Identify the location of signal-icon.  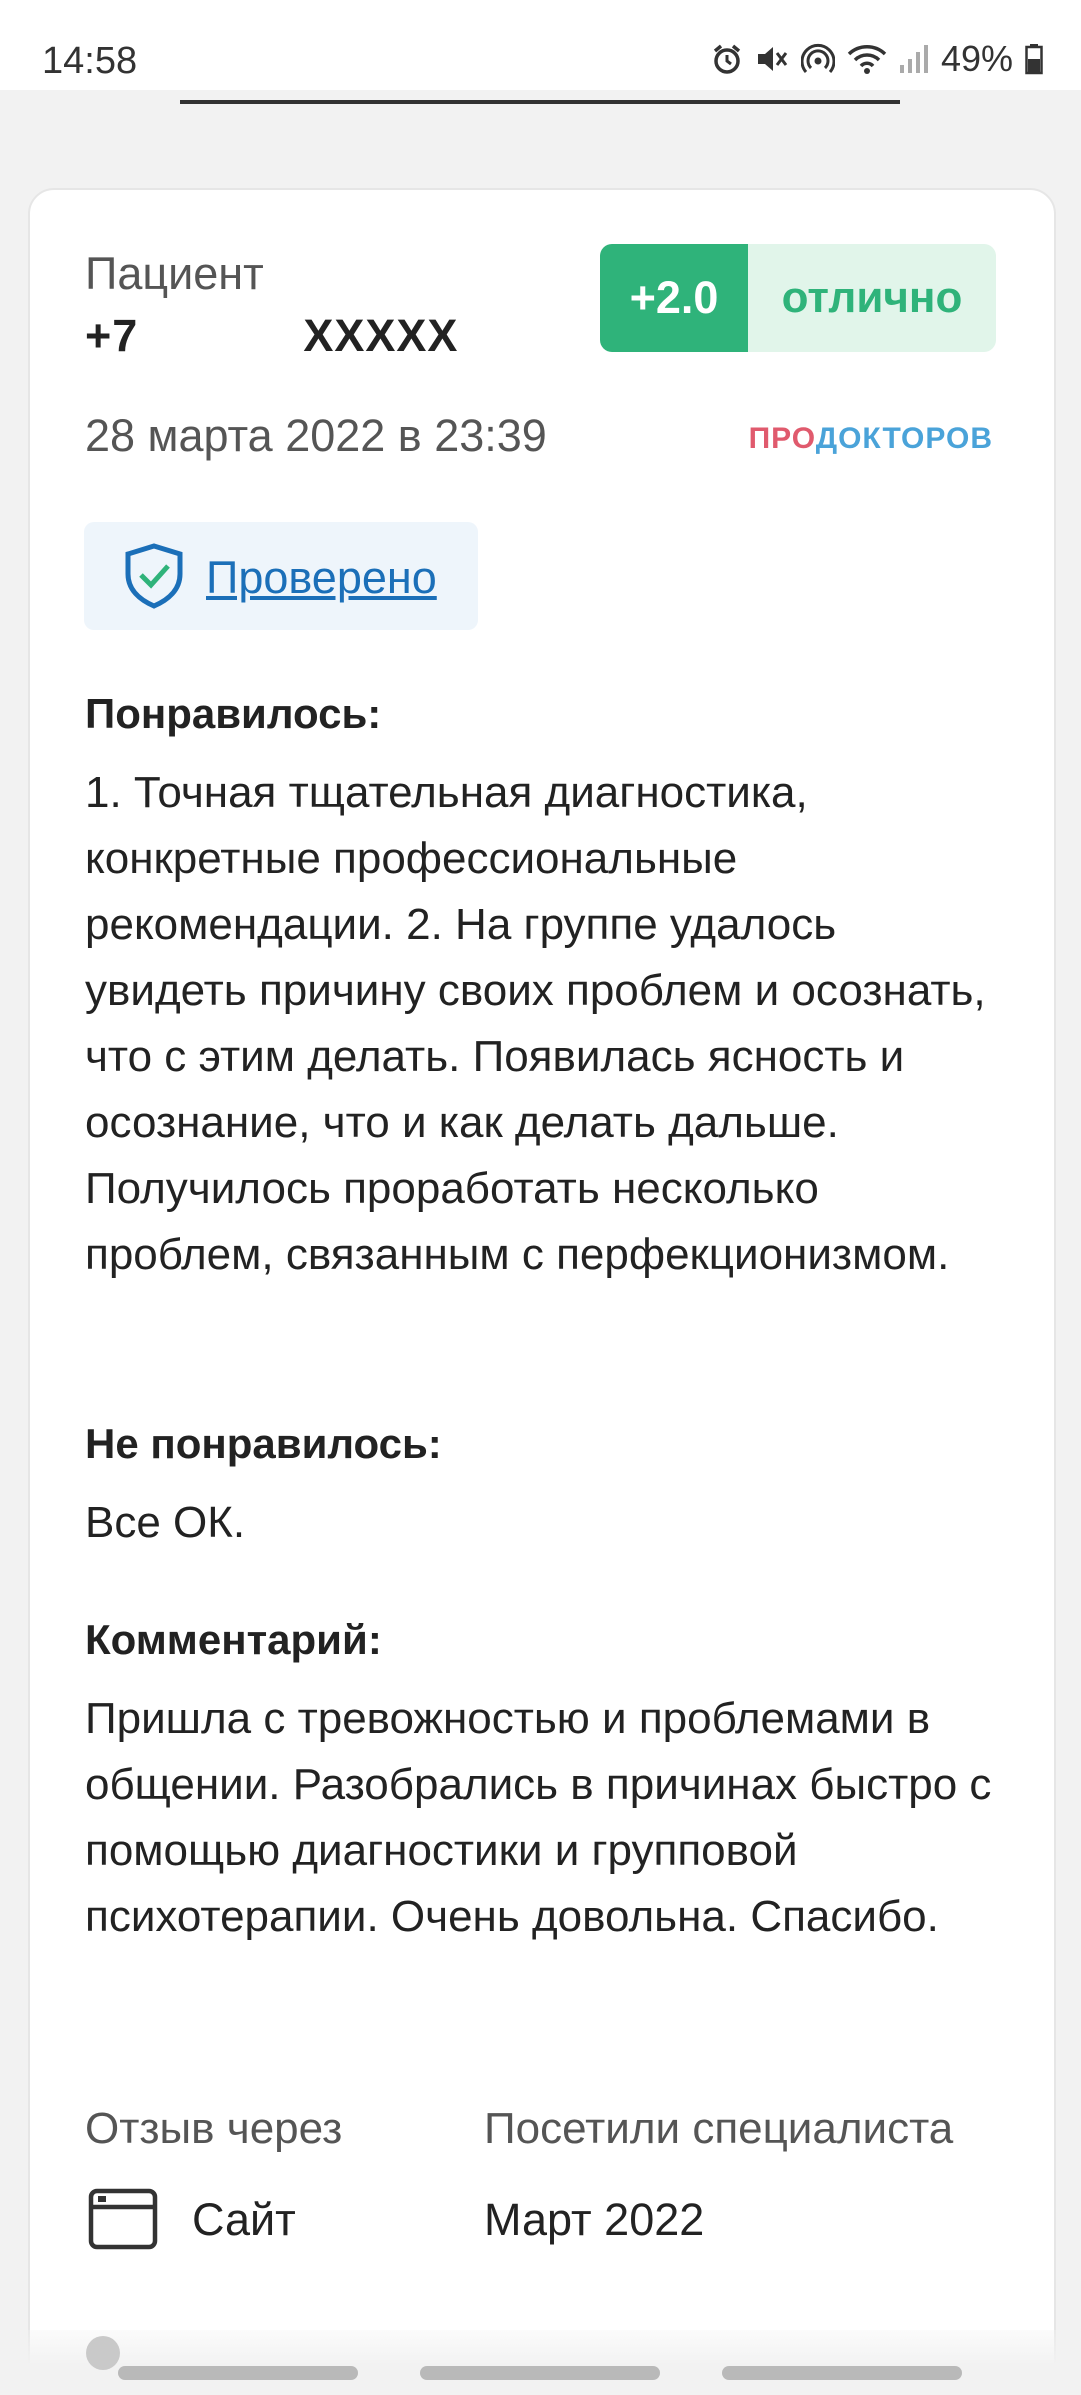
(914, 59).